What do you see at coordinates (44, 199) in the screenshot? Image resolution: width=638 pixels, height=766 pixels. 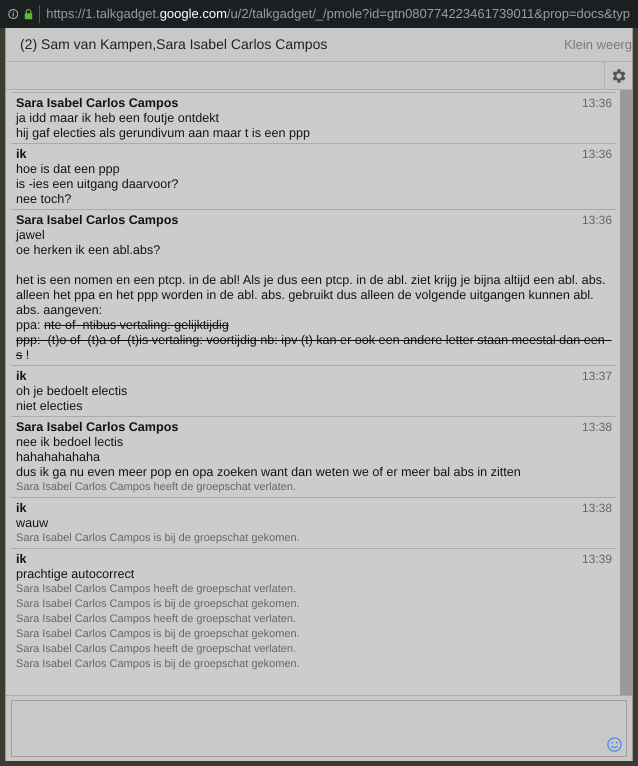 I see `message-text: nee toch?` at bounding box center [44, 199].